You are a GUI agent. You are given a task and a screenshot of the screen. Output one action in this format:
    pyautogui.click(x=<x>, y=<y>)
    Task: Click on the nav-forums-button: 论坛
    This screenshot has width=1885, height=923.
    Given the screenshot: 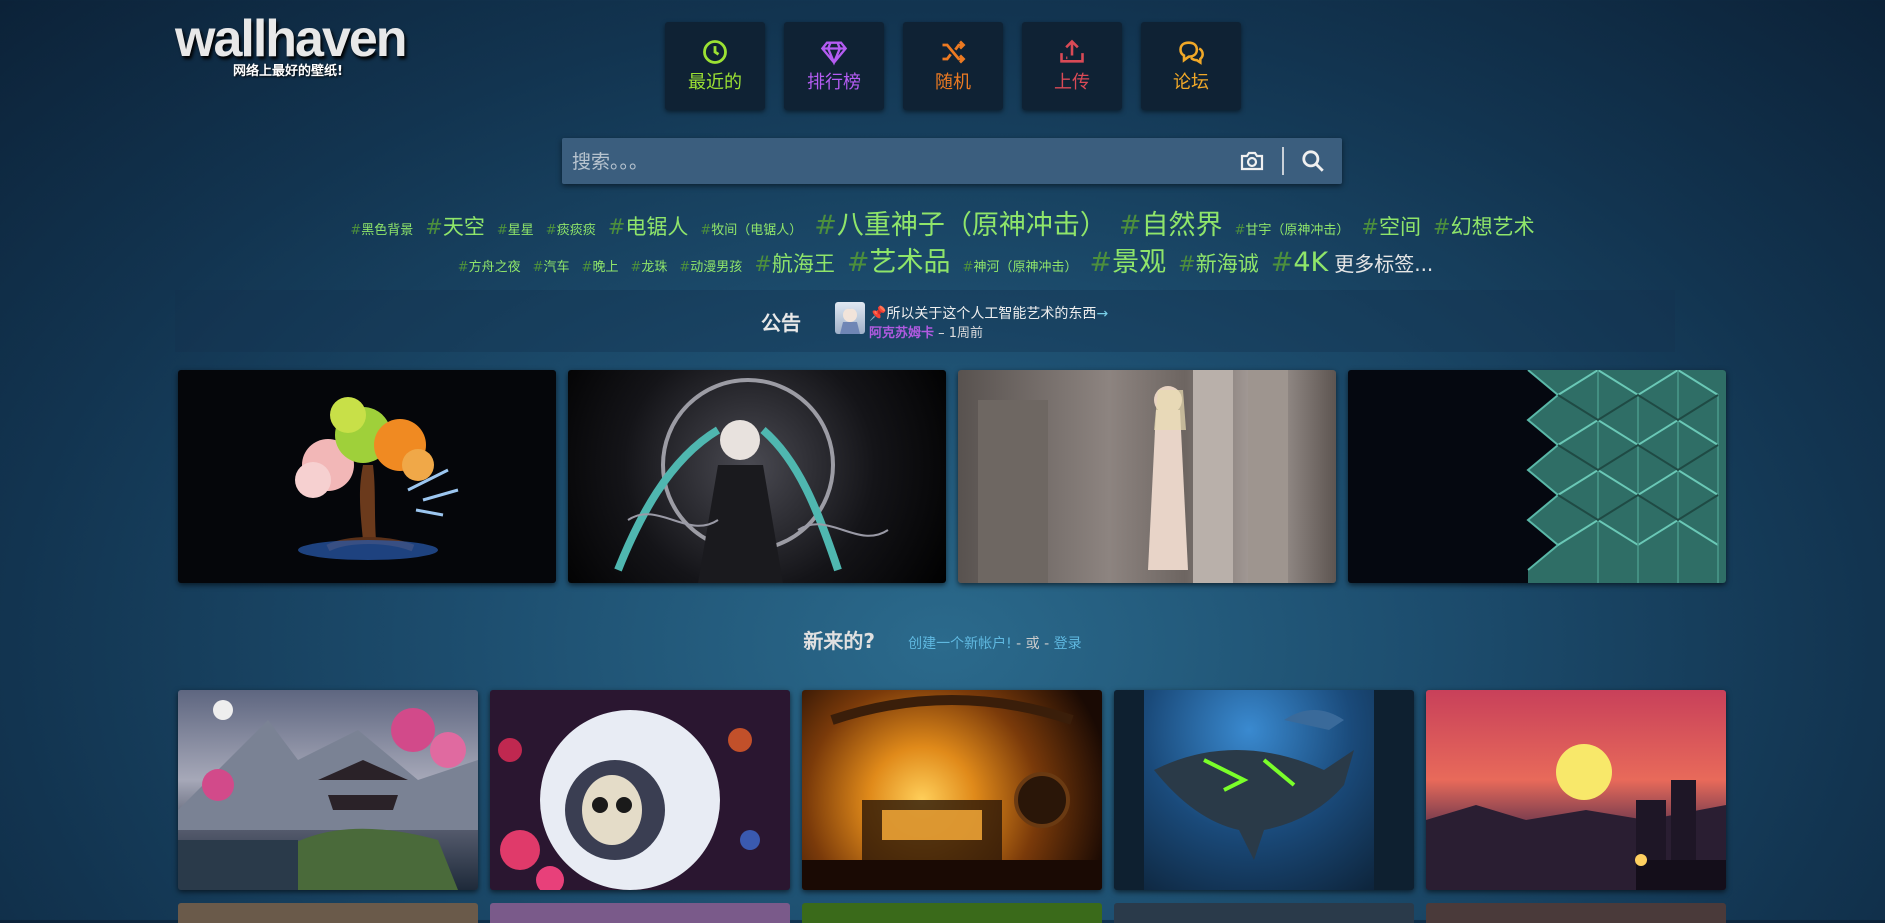 What is the action you would take?
    pyautogui.click(x=1191, y=66)
    